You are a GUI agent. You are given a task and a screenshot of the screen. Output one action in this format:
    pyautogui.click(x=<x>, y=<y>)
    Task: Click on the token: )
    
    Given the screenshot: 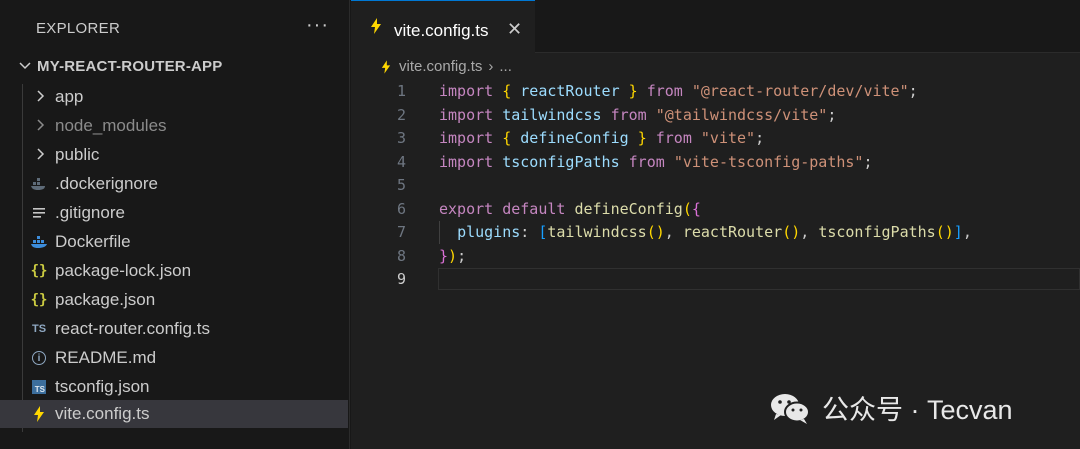 What is the action you would take?
    pyautogui.click(x=453, y=255)
    